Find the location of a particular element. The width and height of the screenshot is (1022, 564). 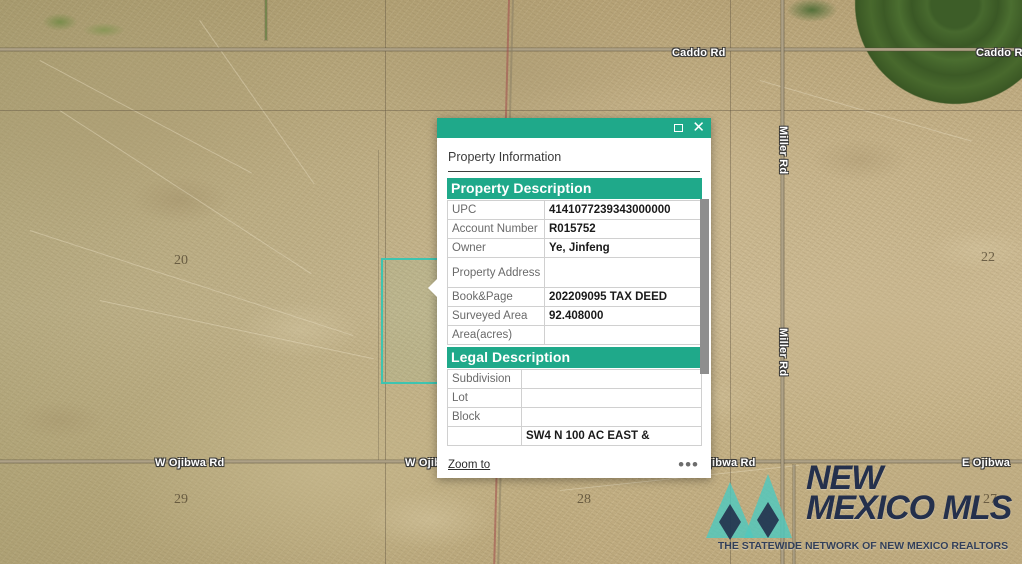

table-row: Lot is located at coordinates (574, 398).